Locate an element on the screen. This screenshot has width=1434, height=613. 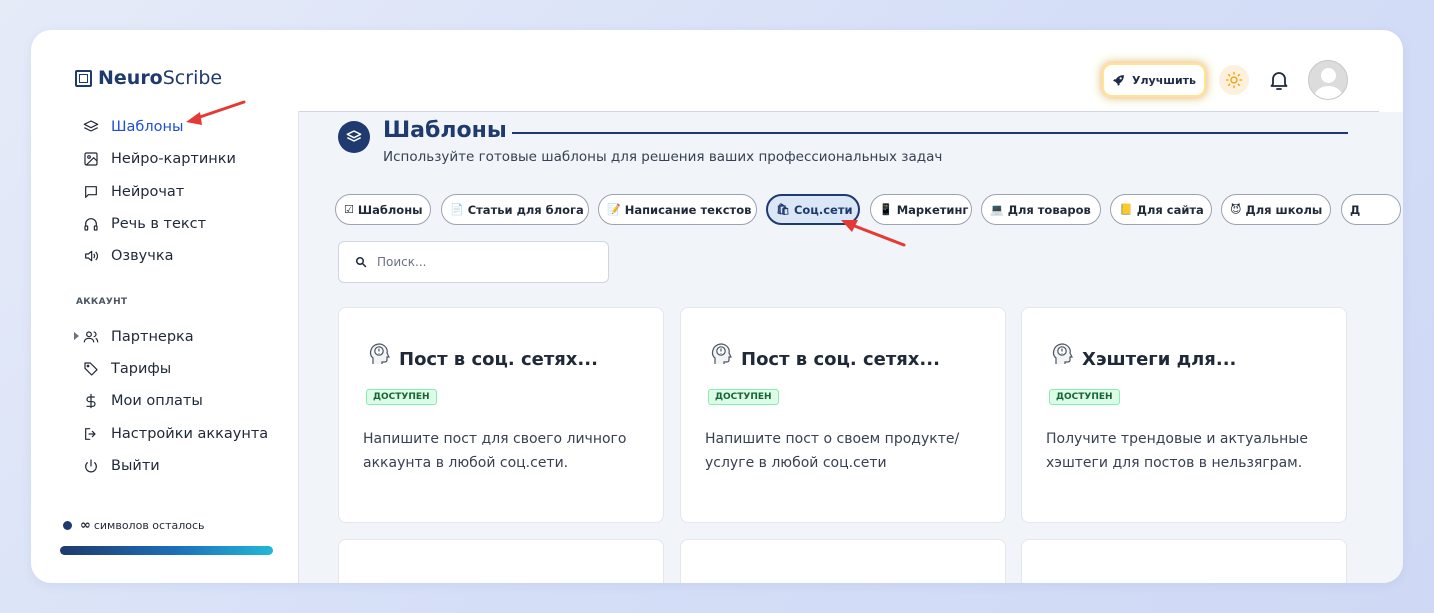
sidebar-item-speech-to-text: Речь в текст is located at coordinates (144, 224).